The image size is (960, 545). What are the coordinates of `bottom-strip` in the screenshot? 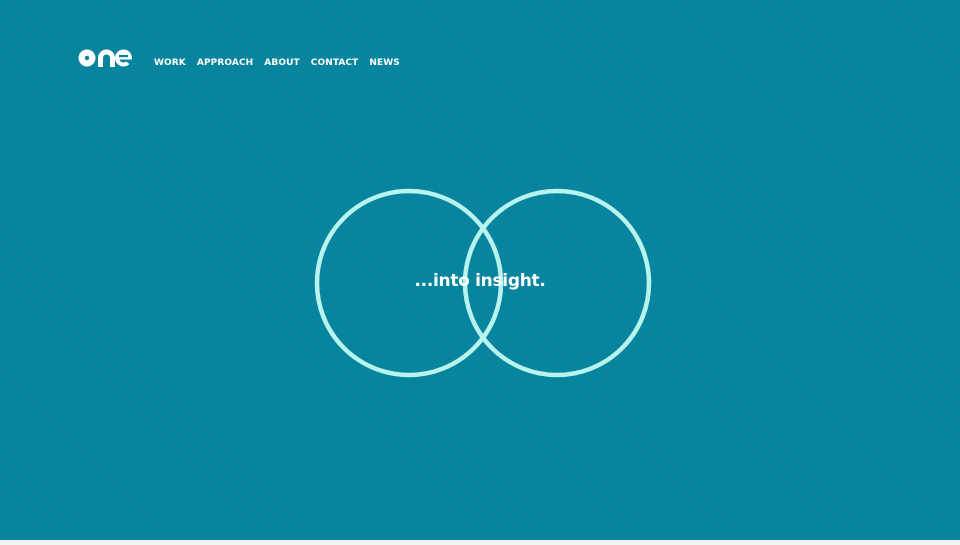 It's located at (480, 542).